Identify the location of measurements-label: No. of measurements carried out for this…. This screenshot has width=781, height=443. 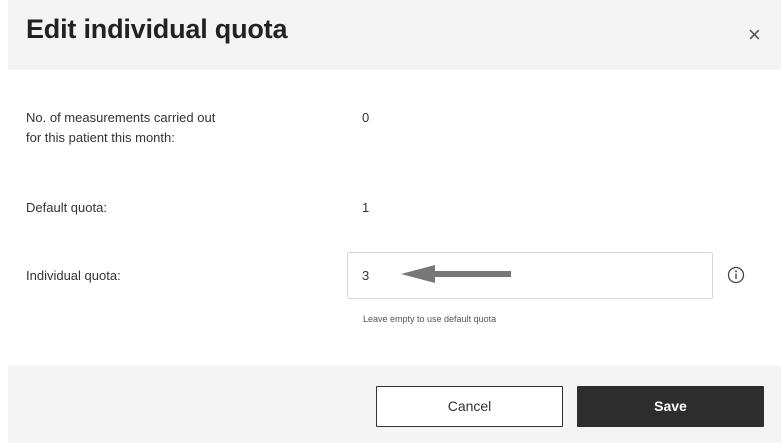
(120, 128).